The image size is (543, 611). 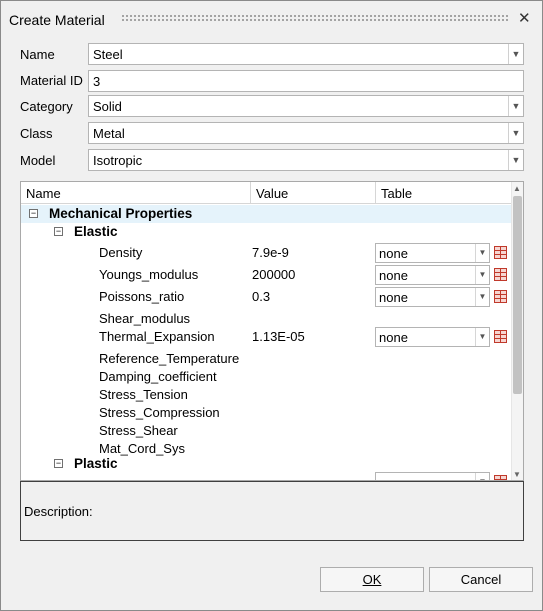 What do you see at coordinates (266, 318) in the screenshot?
I see `tree-row-property: Shear_modulus` at bounding box center [266, 318].